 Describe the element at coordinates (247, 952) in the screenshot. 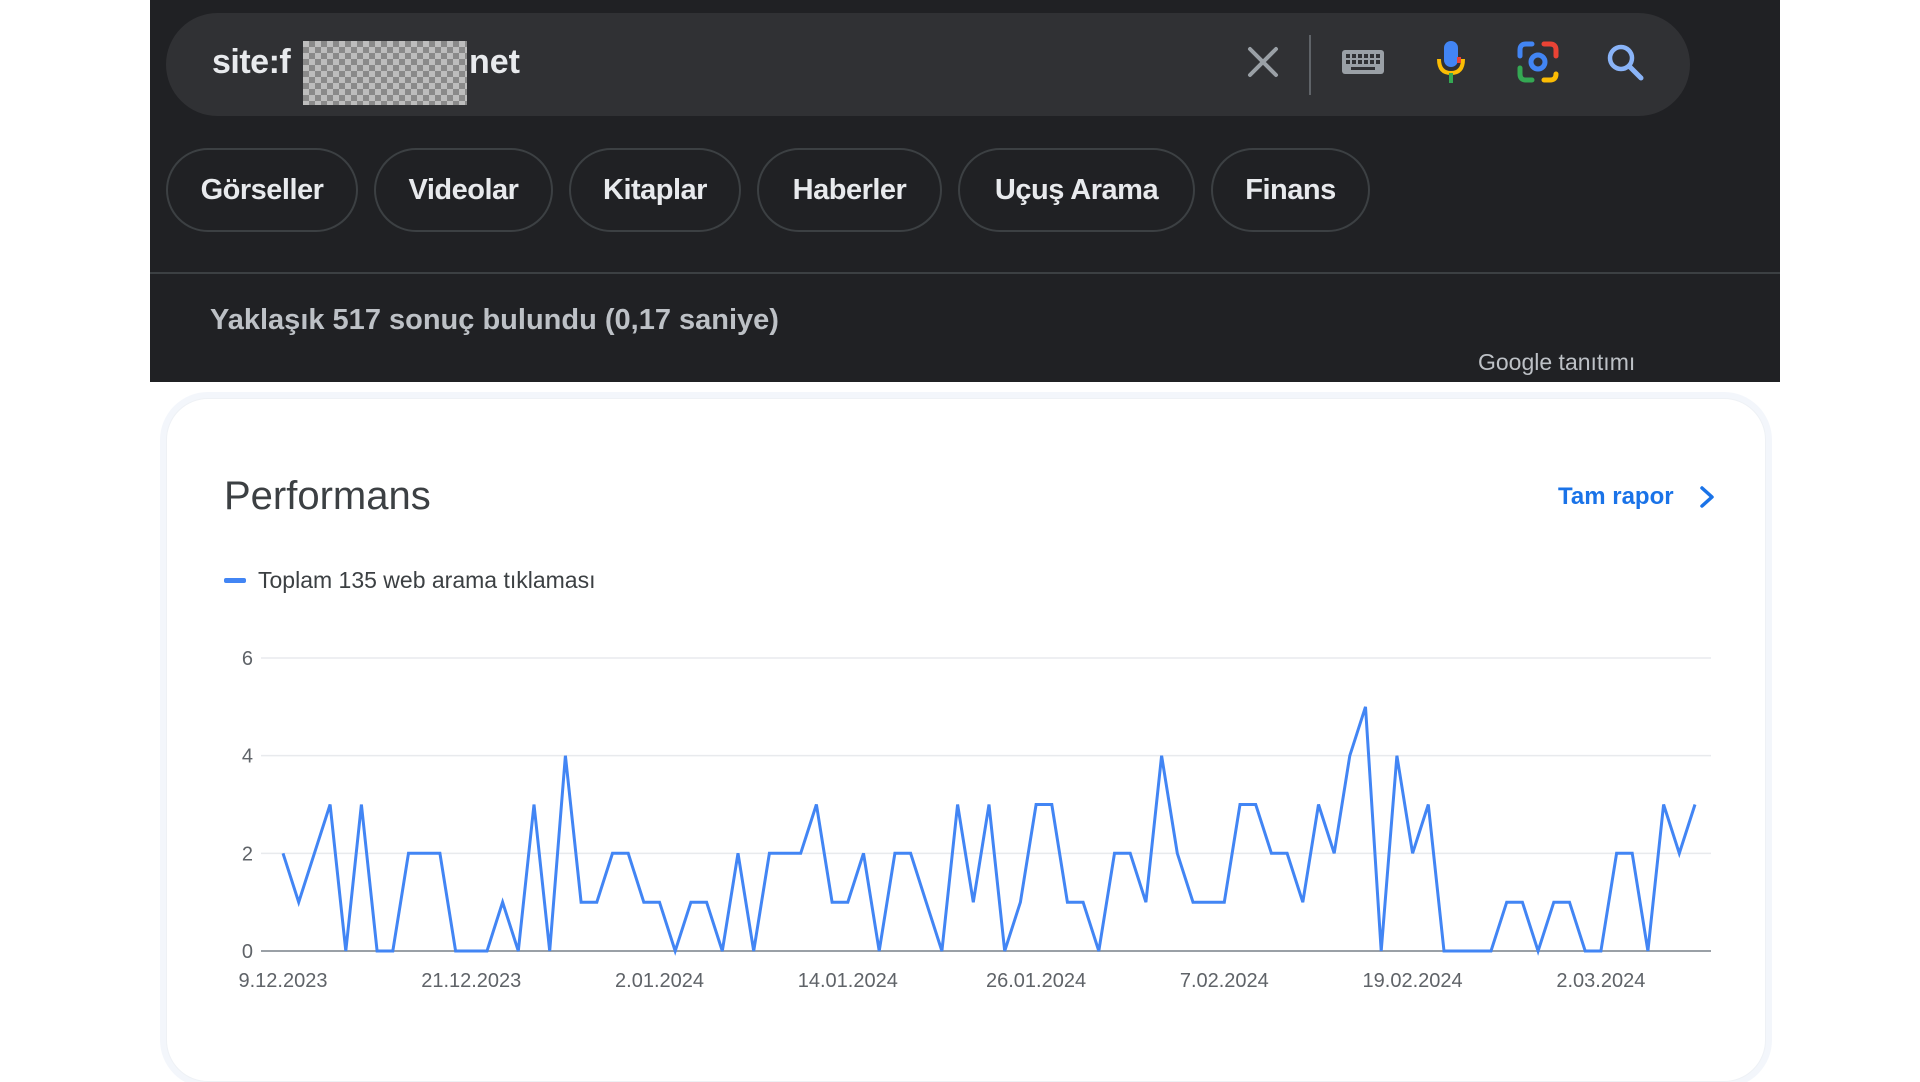

I see `y-tick-label: 0` at that location.